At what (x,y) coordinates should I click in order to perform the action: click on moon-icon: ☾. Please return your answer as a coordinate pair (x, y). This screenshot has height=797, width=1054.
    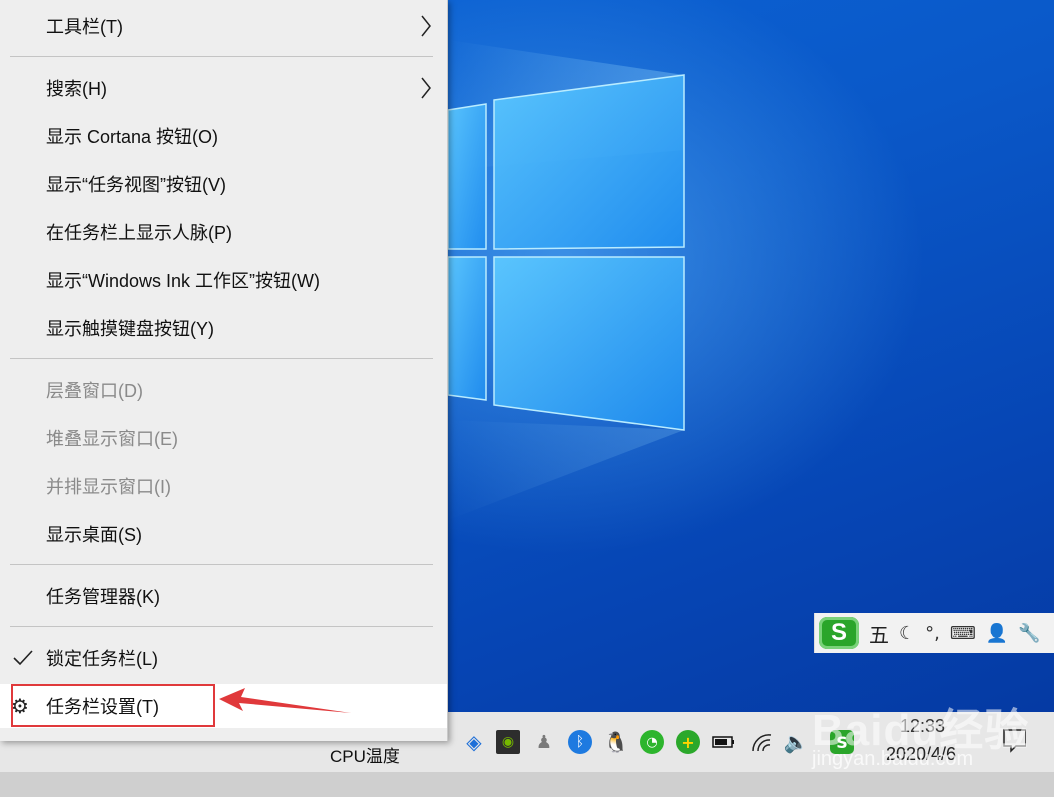
    Looking at the image, I should click on (907, 633).